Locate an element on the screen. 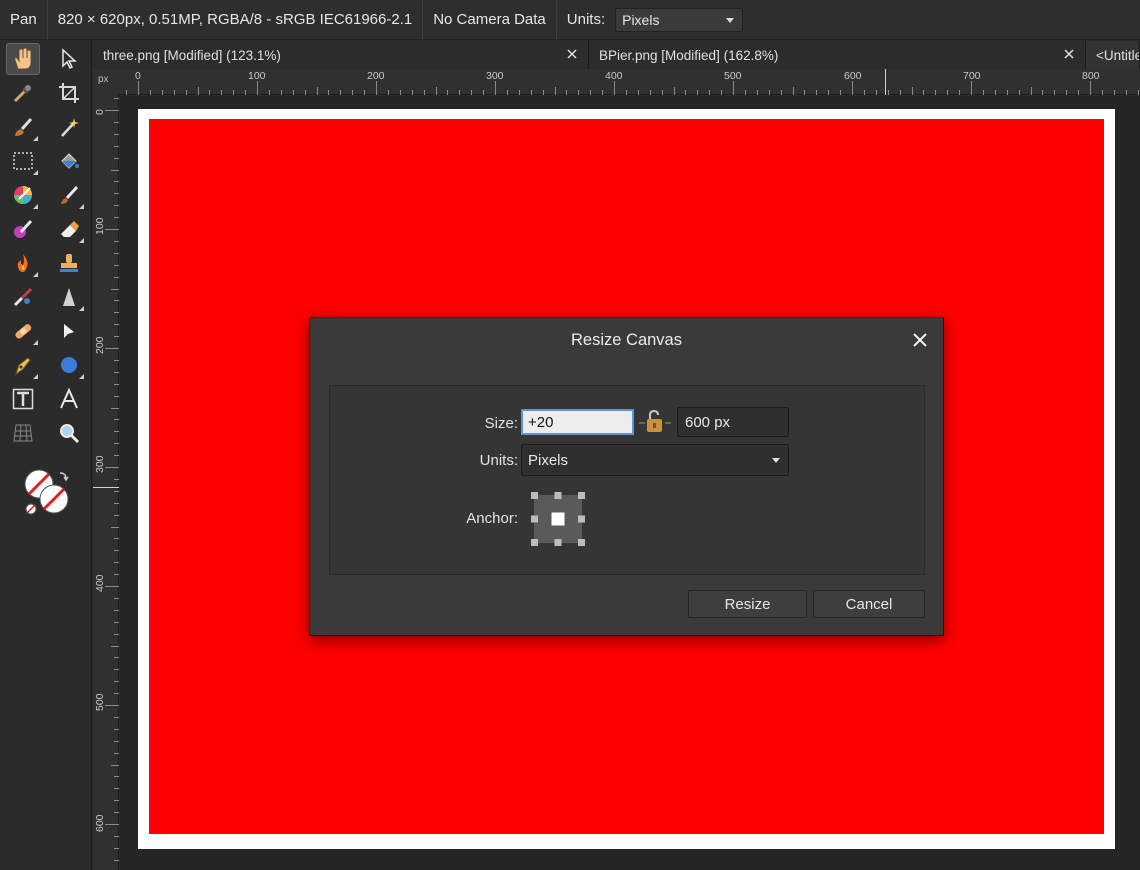  tool-crop is located at coordinates (69, 93).